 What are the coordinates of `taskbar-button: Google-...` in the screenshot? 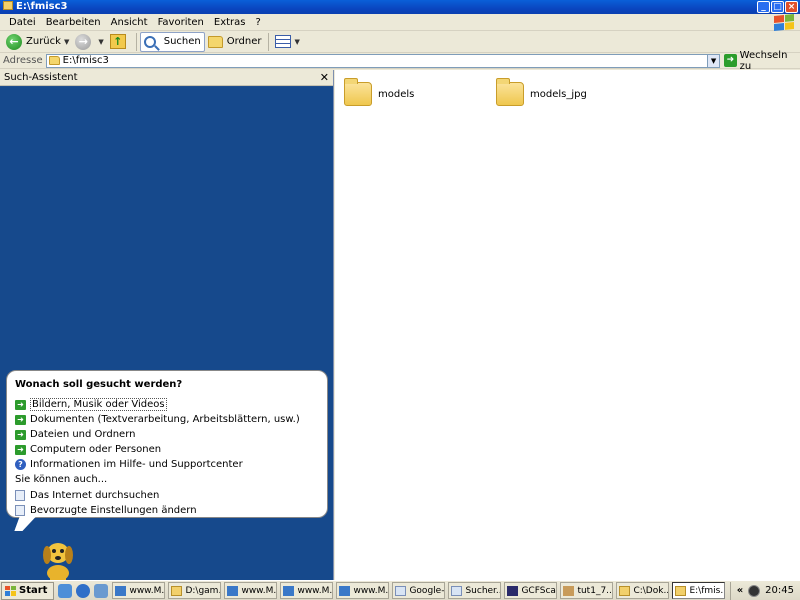 It's located at (419, 590).